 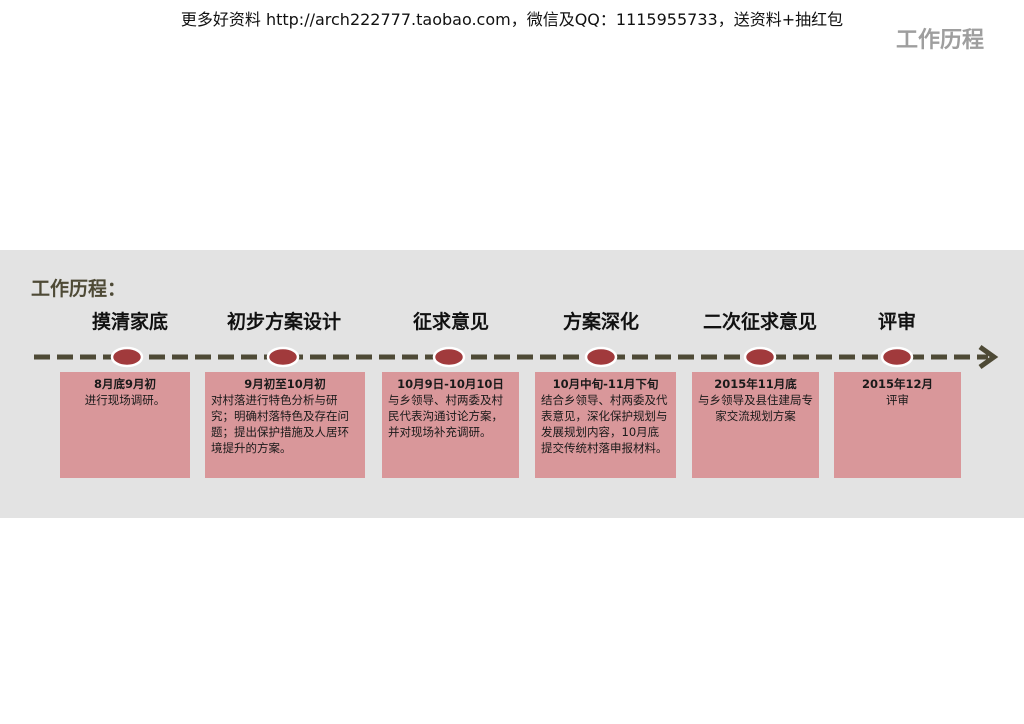 What do you see at coordinates (605, 384) in the screenshot?
I see `stage-date-4: 10月中旬-11月下旬` at bounding box center [605, 384].